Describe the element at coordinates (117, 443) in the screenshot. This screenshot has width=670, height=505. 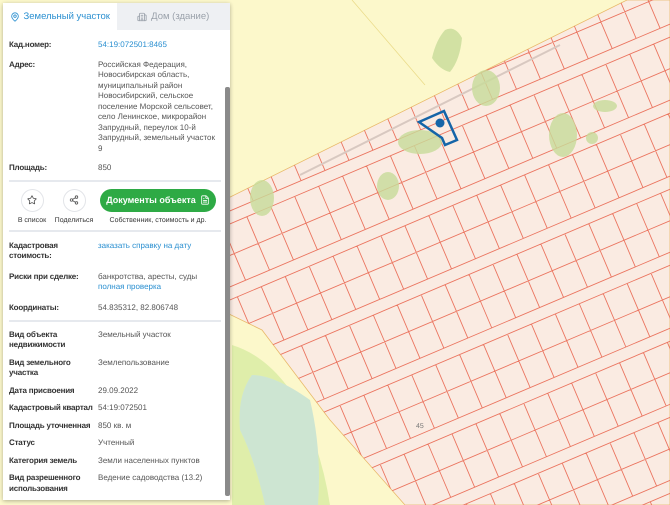
I see `field-value: Учтенный` at that location.